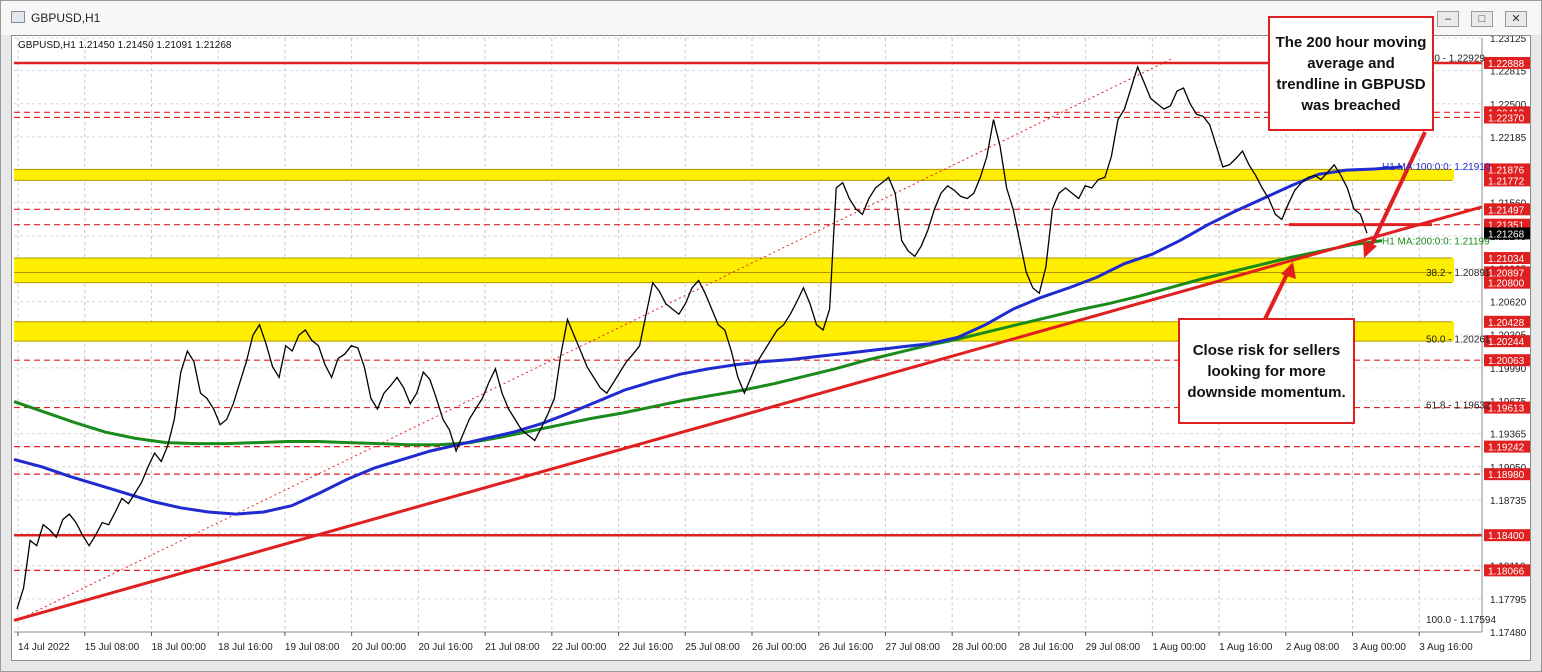  What do you see at coordinates (912, 647) in the screenshot?
I see `x-tick-label: 27 Jul 08:00` at bounding box center [912, 647].